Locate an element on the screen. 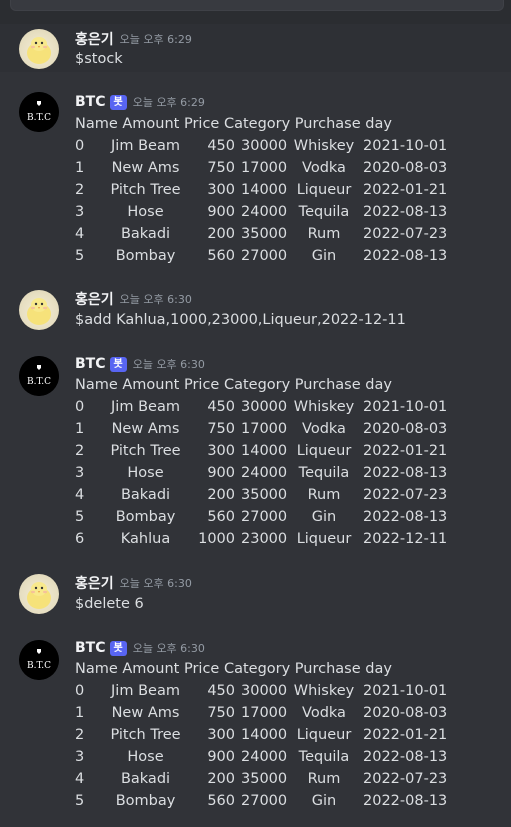 The height and width of the screenshot is (827, 511). table-row: 1 New Ams 750 17000 Vodka 2020-08-03 is located at coordinates (261, 429).